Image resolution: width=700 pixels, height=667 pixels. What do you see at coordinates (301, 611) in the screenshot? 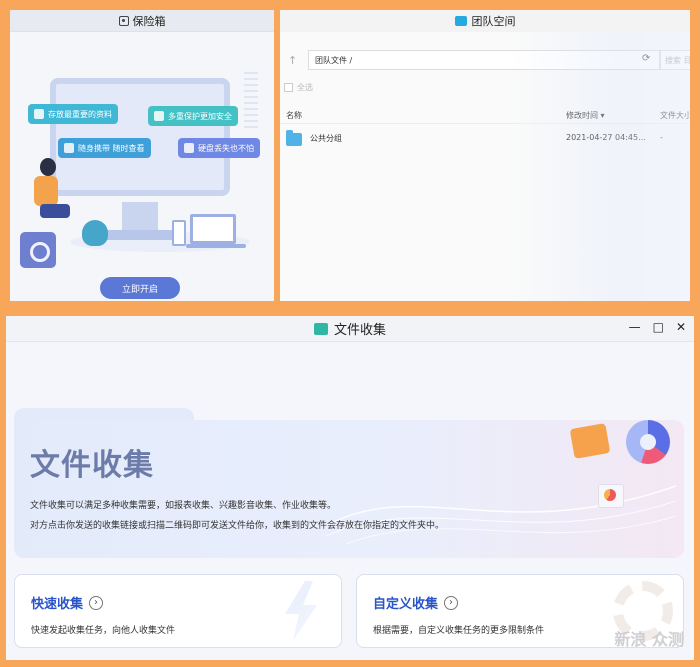
I see `lightning-icon` at bounding box center [301, 611].